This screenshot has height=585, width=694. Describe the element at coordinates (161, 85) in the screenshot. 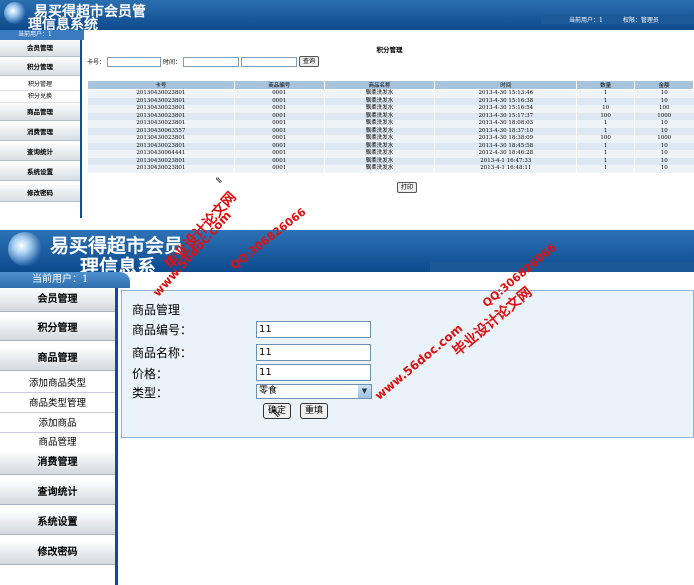

I see `col-card: 卡号` at that location.